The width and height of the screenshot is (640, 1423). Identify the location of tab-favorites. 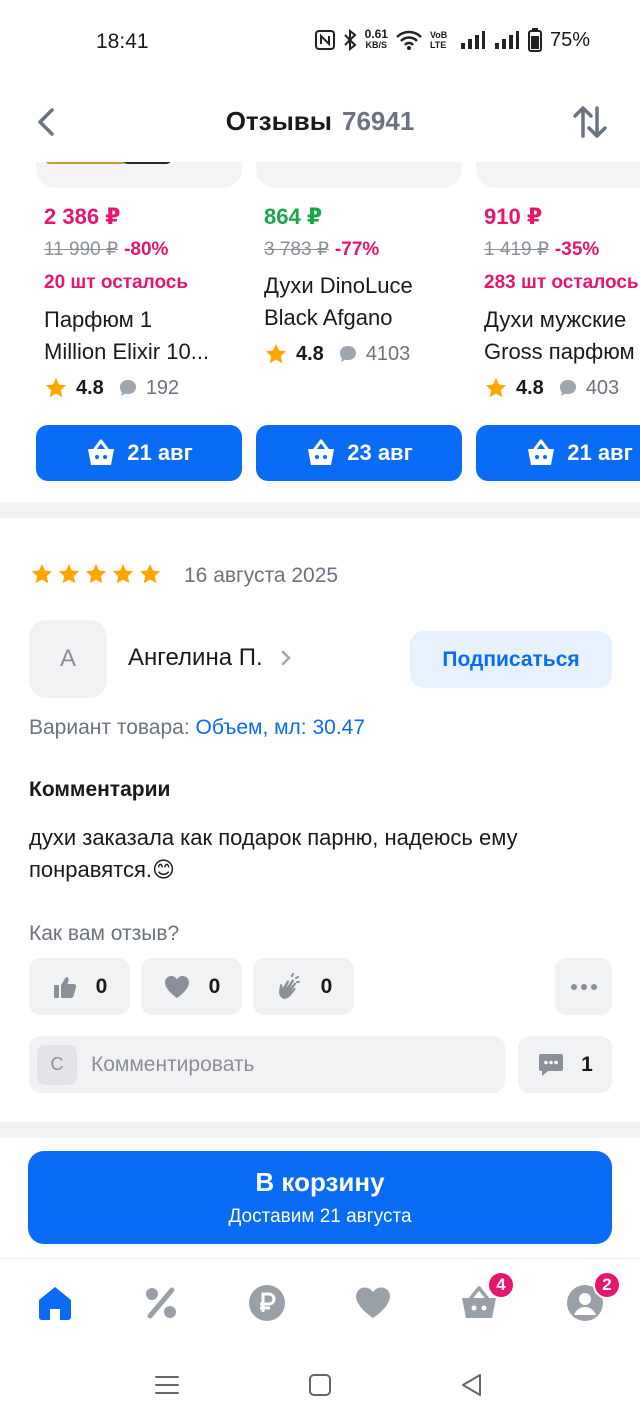
(373, 1303).